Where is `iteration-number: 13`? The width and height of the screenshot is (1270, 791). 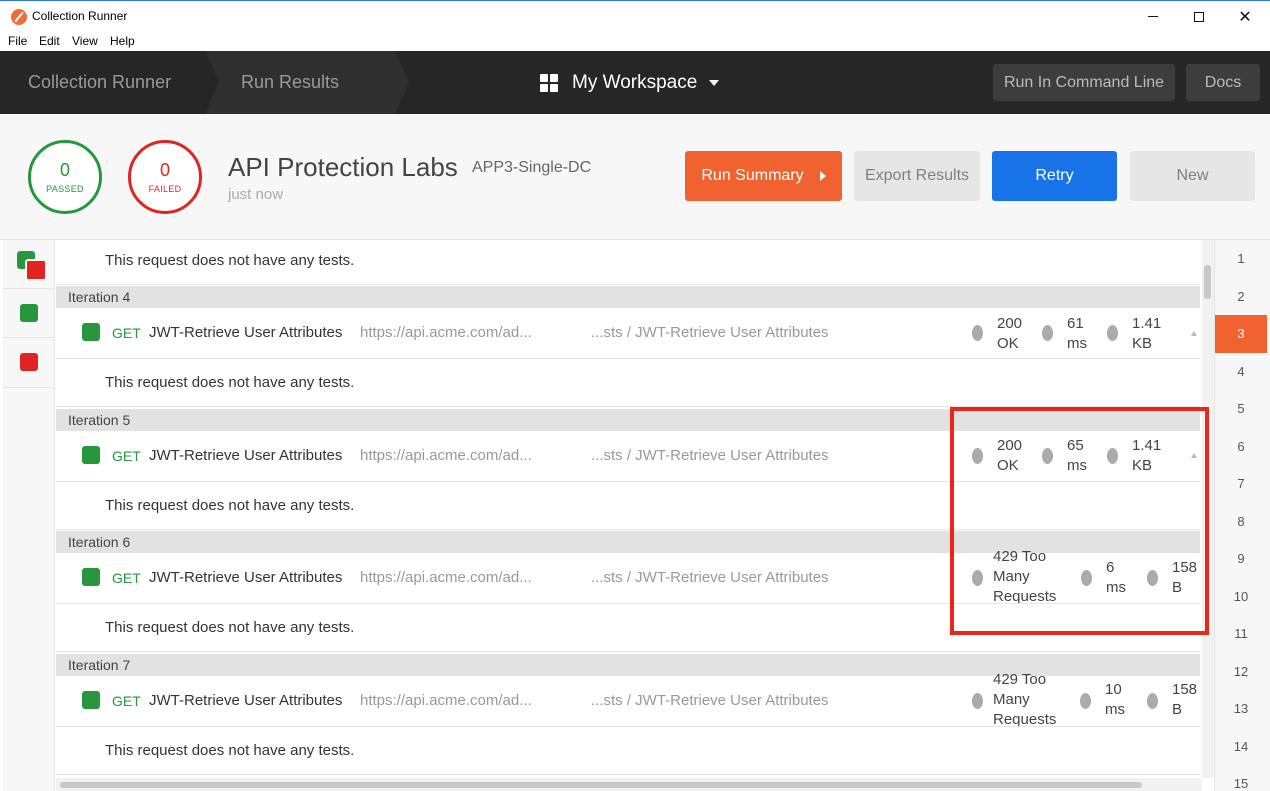
iteration-number: 13 is located at coordinates (1241, 709).